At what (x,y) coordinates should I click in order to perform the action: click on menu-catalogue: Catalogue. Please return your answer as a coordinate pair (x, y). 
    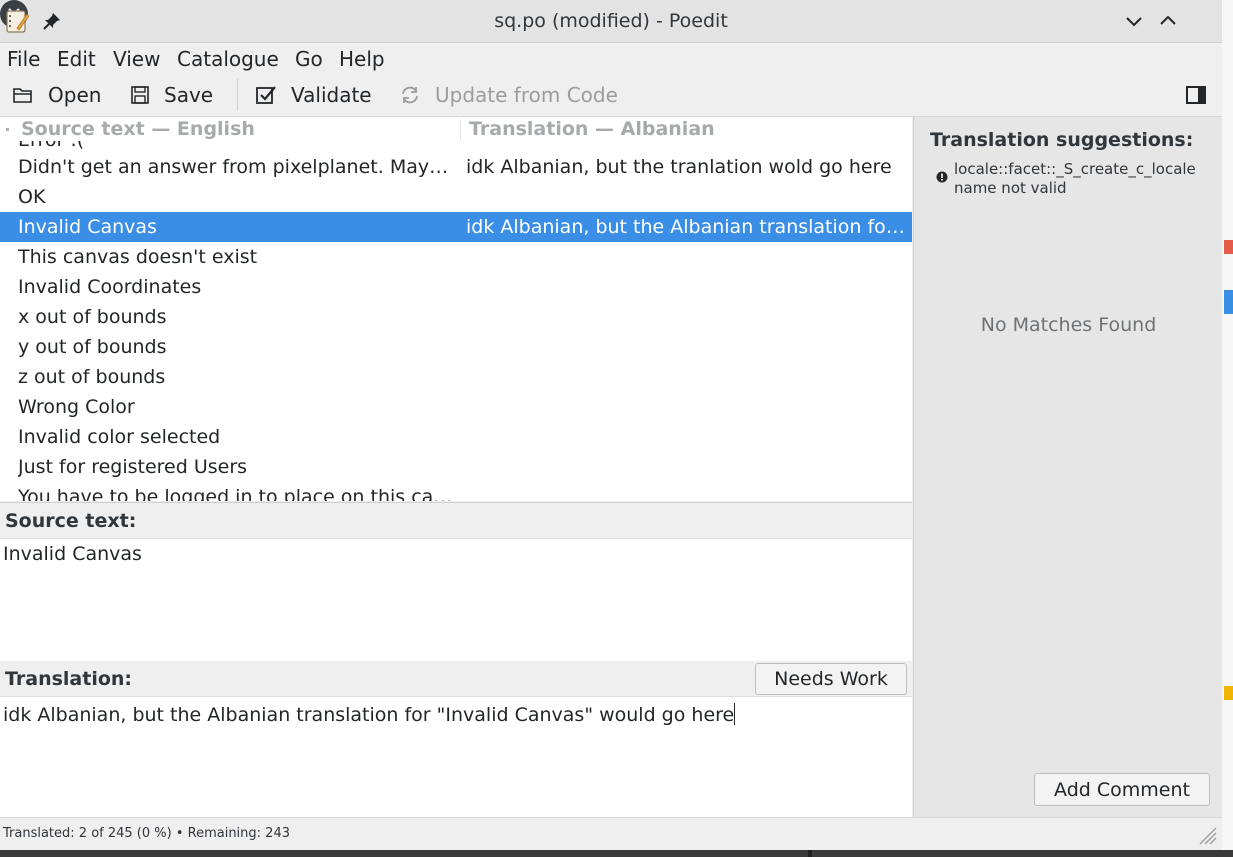
    Looking at the image, I should click on (228, 59).